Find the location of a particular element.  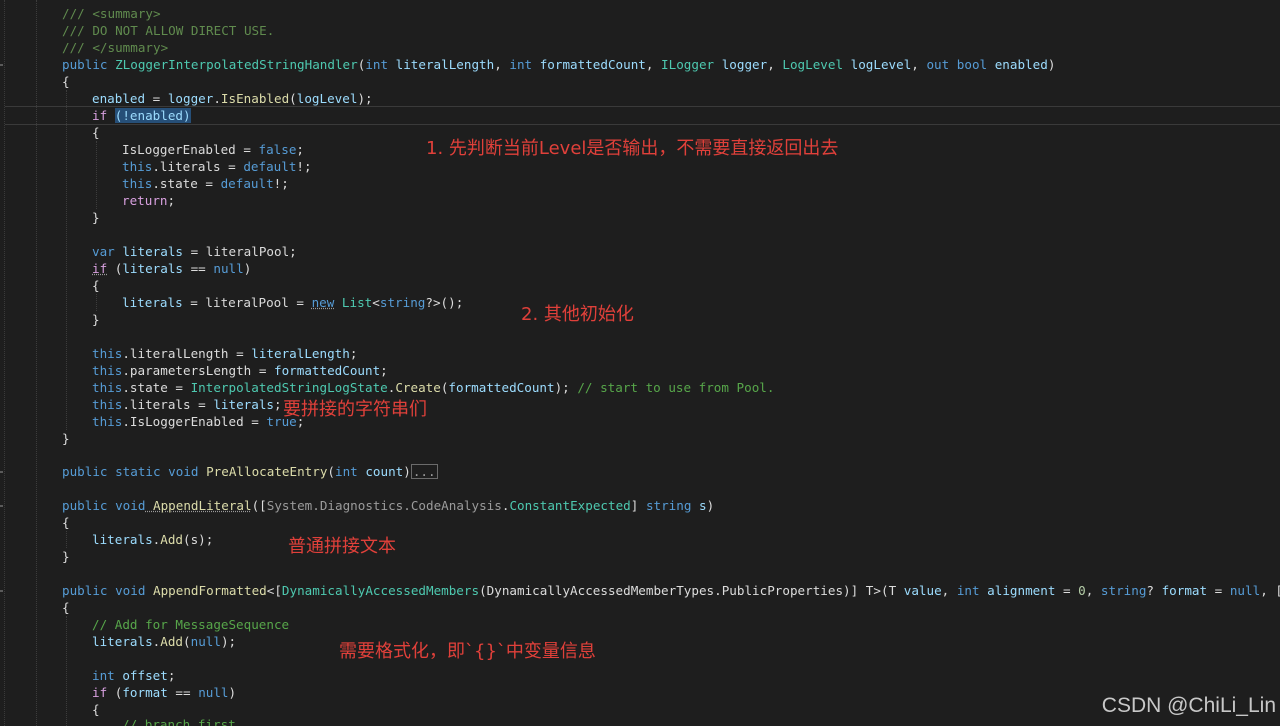

code-line: IsLoggerEnabled = false; is located at coordinates (213, 149).